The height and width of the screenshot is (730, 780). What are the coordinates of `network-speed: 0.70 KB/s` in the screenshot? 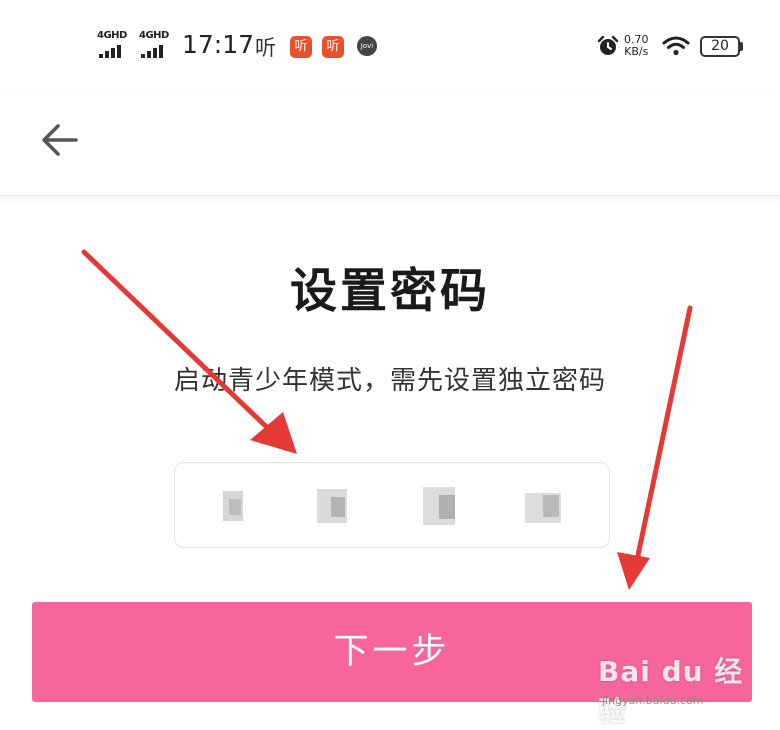 It's located at (636, 46).